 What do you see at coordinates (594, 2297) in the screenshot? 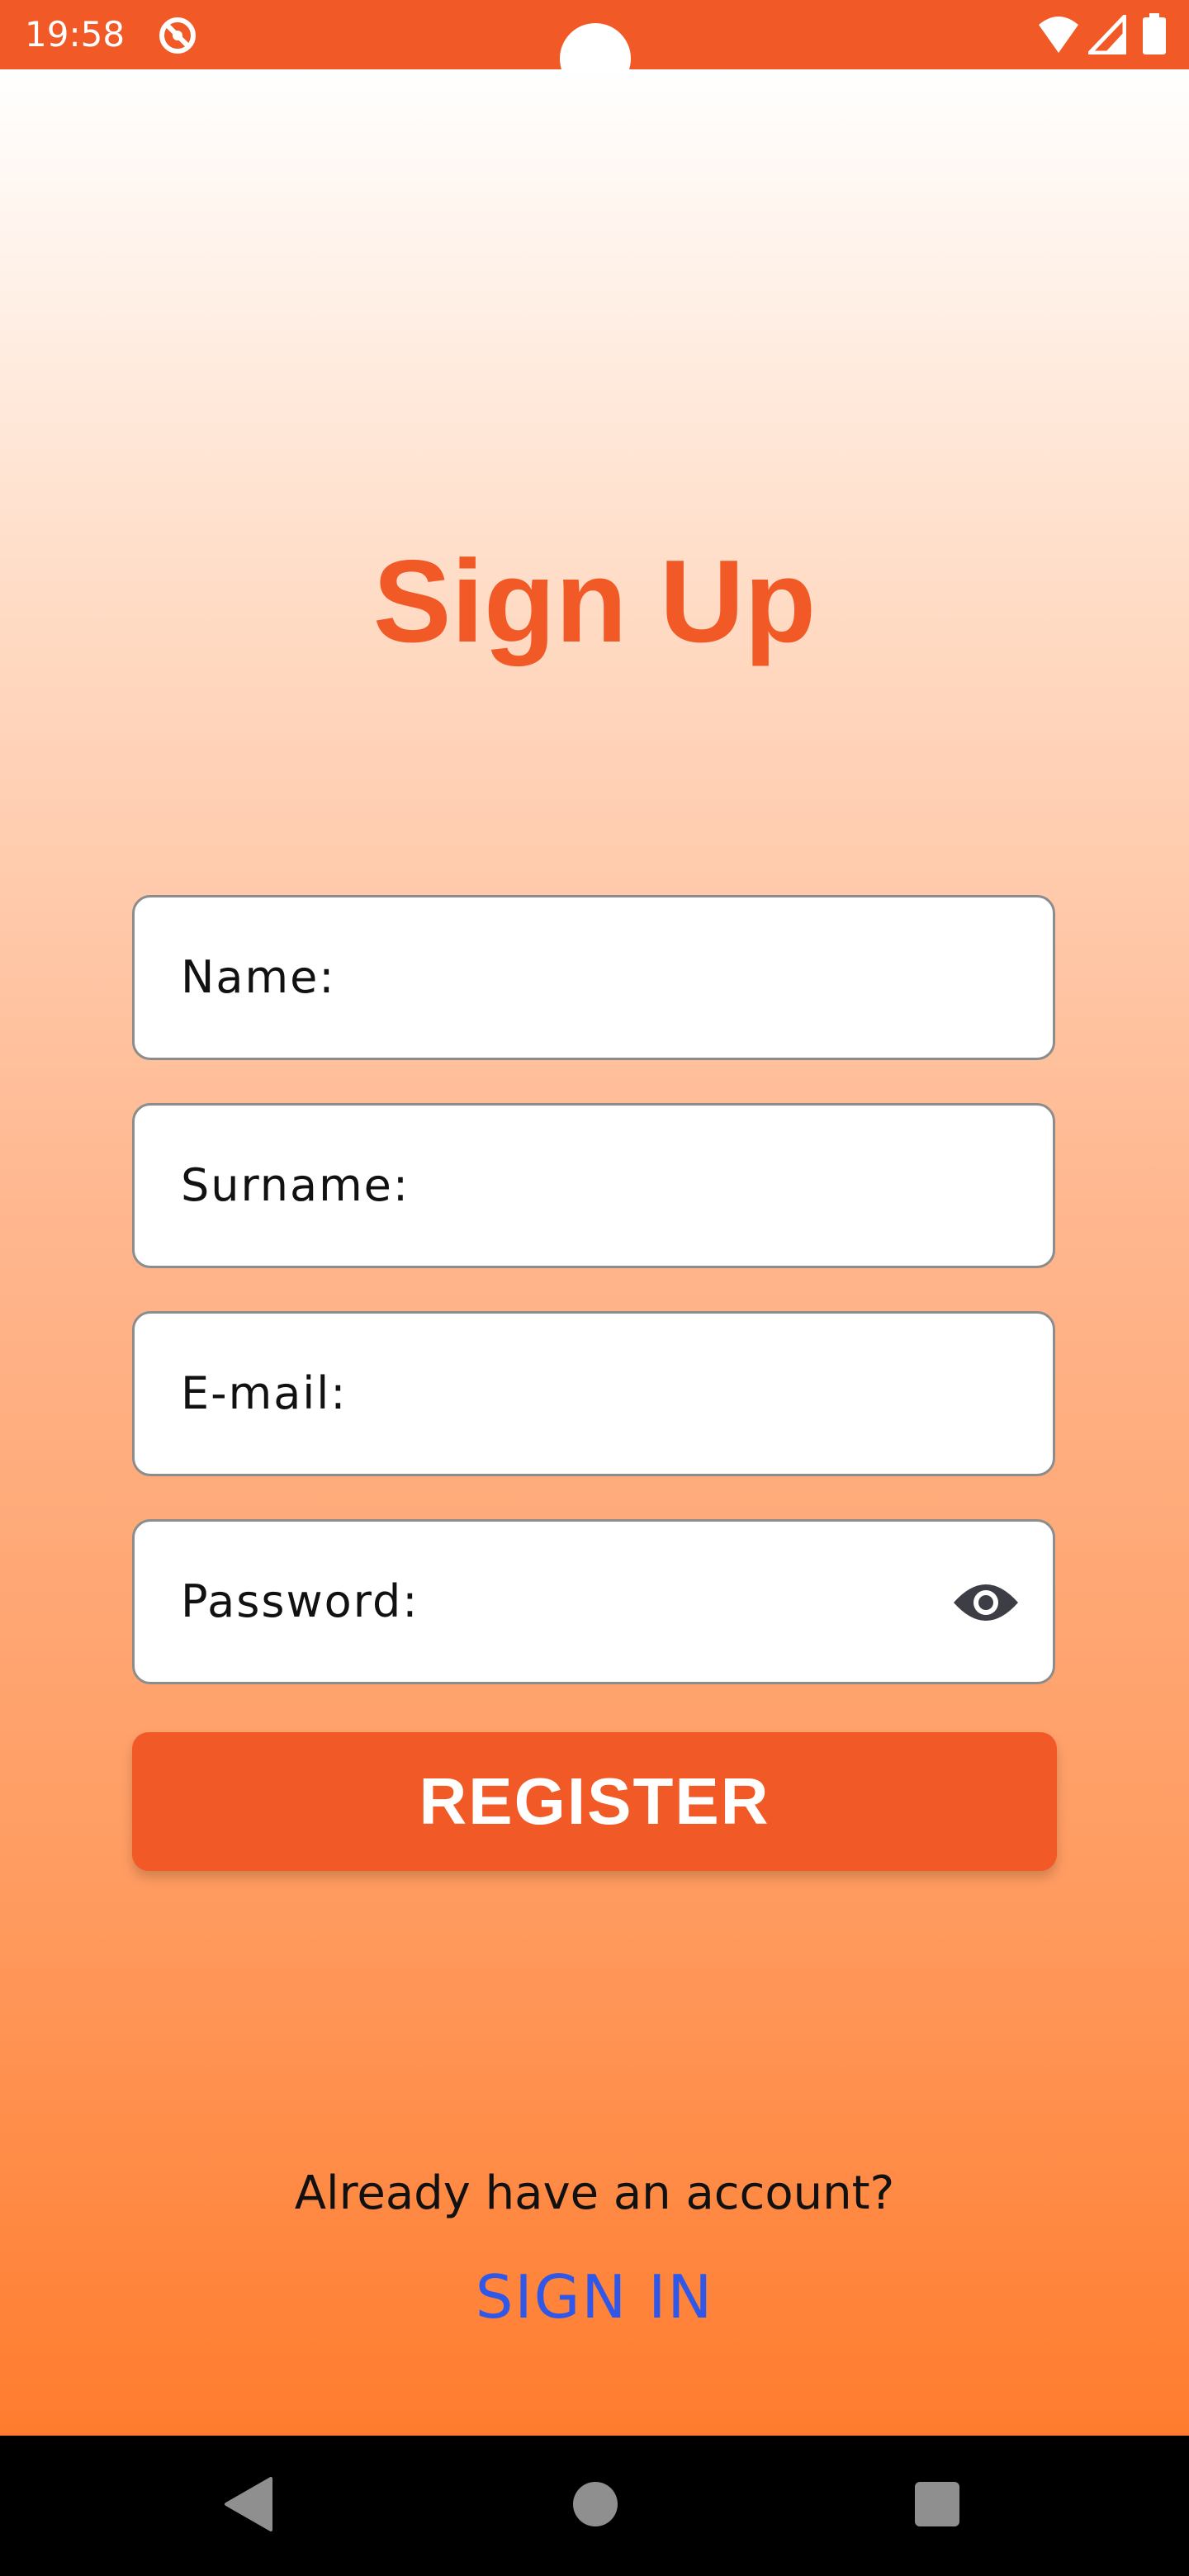
I see `sign-in-link: SIGN IN` at bounding box center [594, 2297].